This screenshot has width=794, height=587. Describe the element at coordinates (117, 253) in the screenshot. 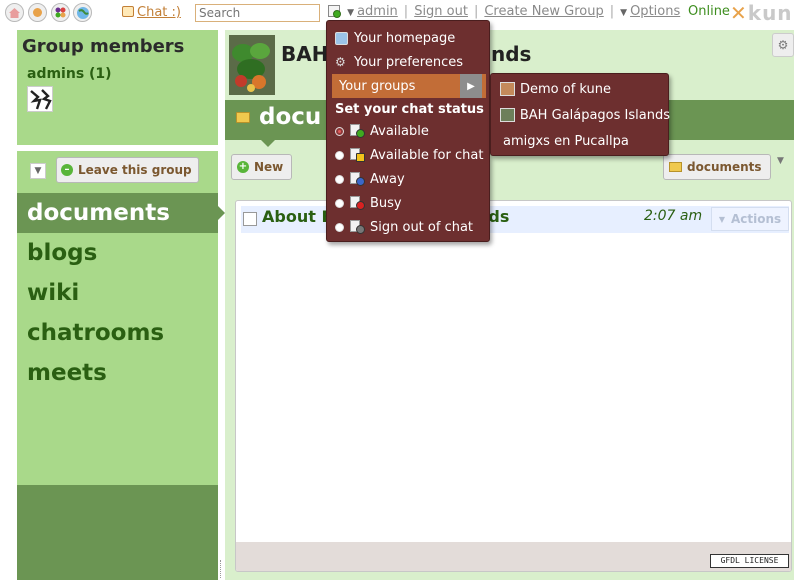

I see `nav-item-blogs: blogs` at that location.